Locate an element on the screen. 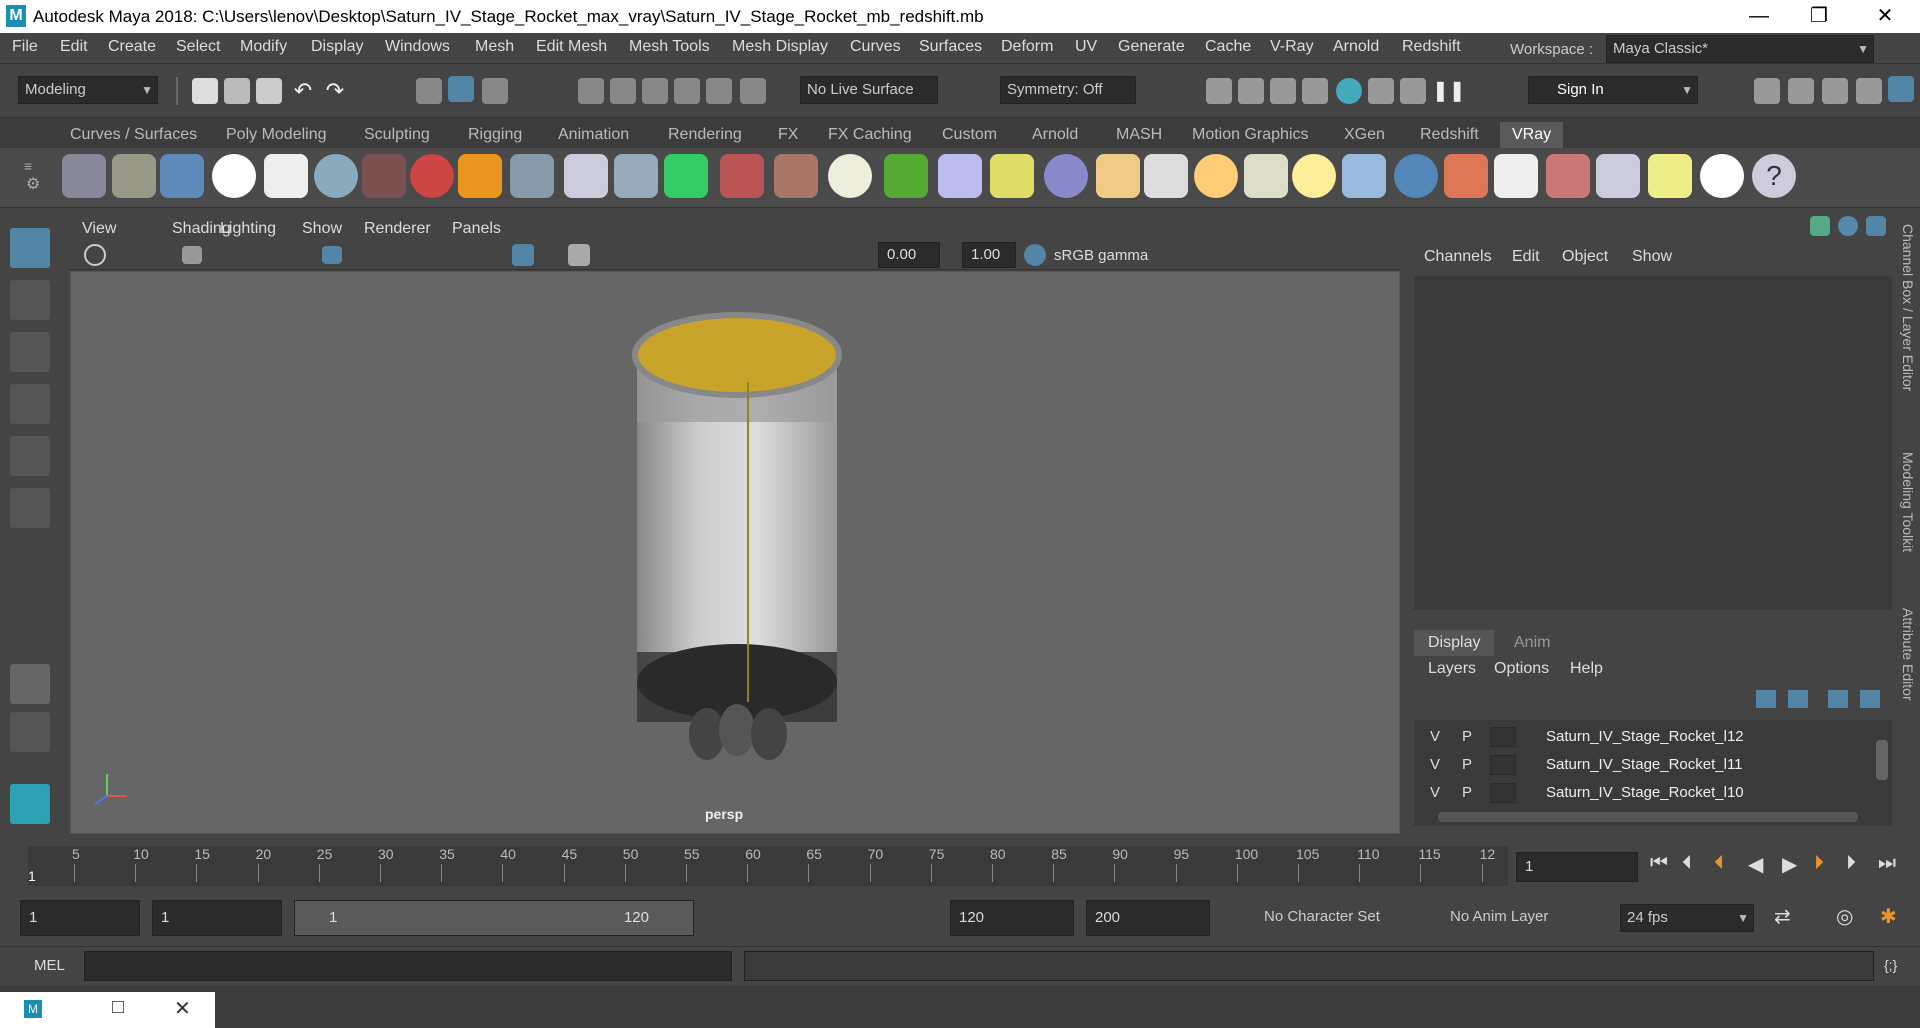 Image resolution: width=1920 pixels, height=1028 pixels. vray-sphere-light-icon is located at coordinates (1216, 176).